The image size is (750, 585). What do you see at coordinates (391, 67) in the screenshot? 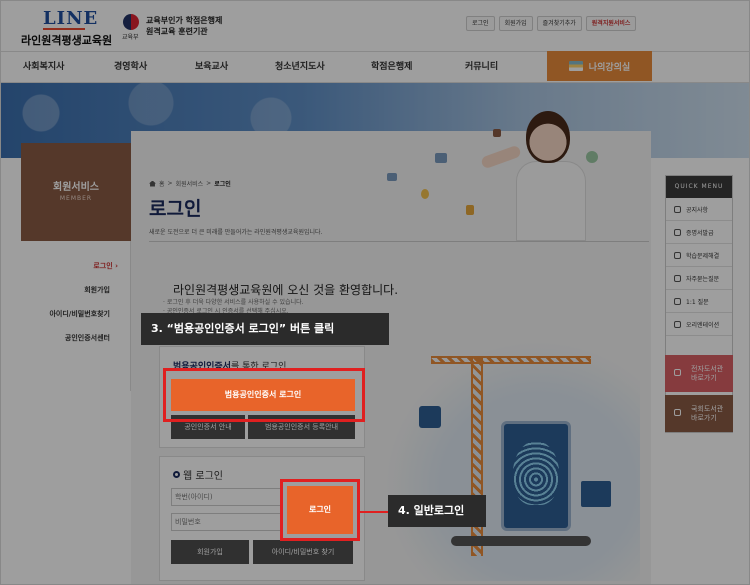
I see `nav-credit-bank: 학점은행제` at bounding box center [391, 67].